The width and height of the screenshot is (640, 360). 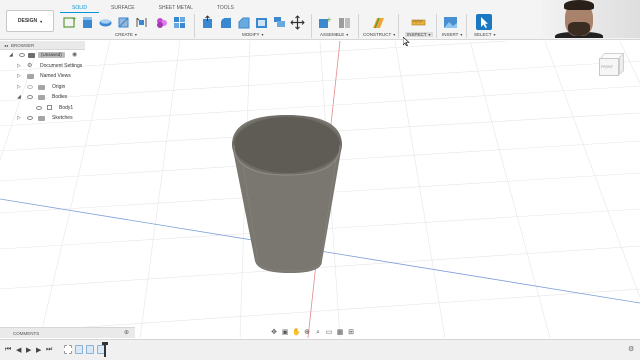 What do you see at coordinates (42, 118) in the screenshot?
I see `tree-item-sketches: ▷ Sketches` at bounding box center [42, 118].